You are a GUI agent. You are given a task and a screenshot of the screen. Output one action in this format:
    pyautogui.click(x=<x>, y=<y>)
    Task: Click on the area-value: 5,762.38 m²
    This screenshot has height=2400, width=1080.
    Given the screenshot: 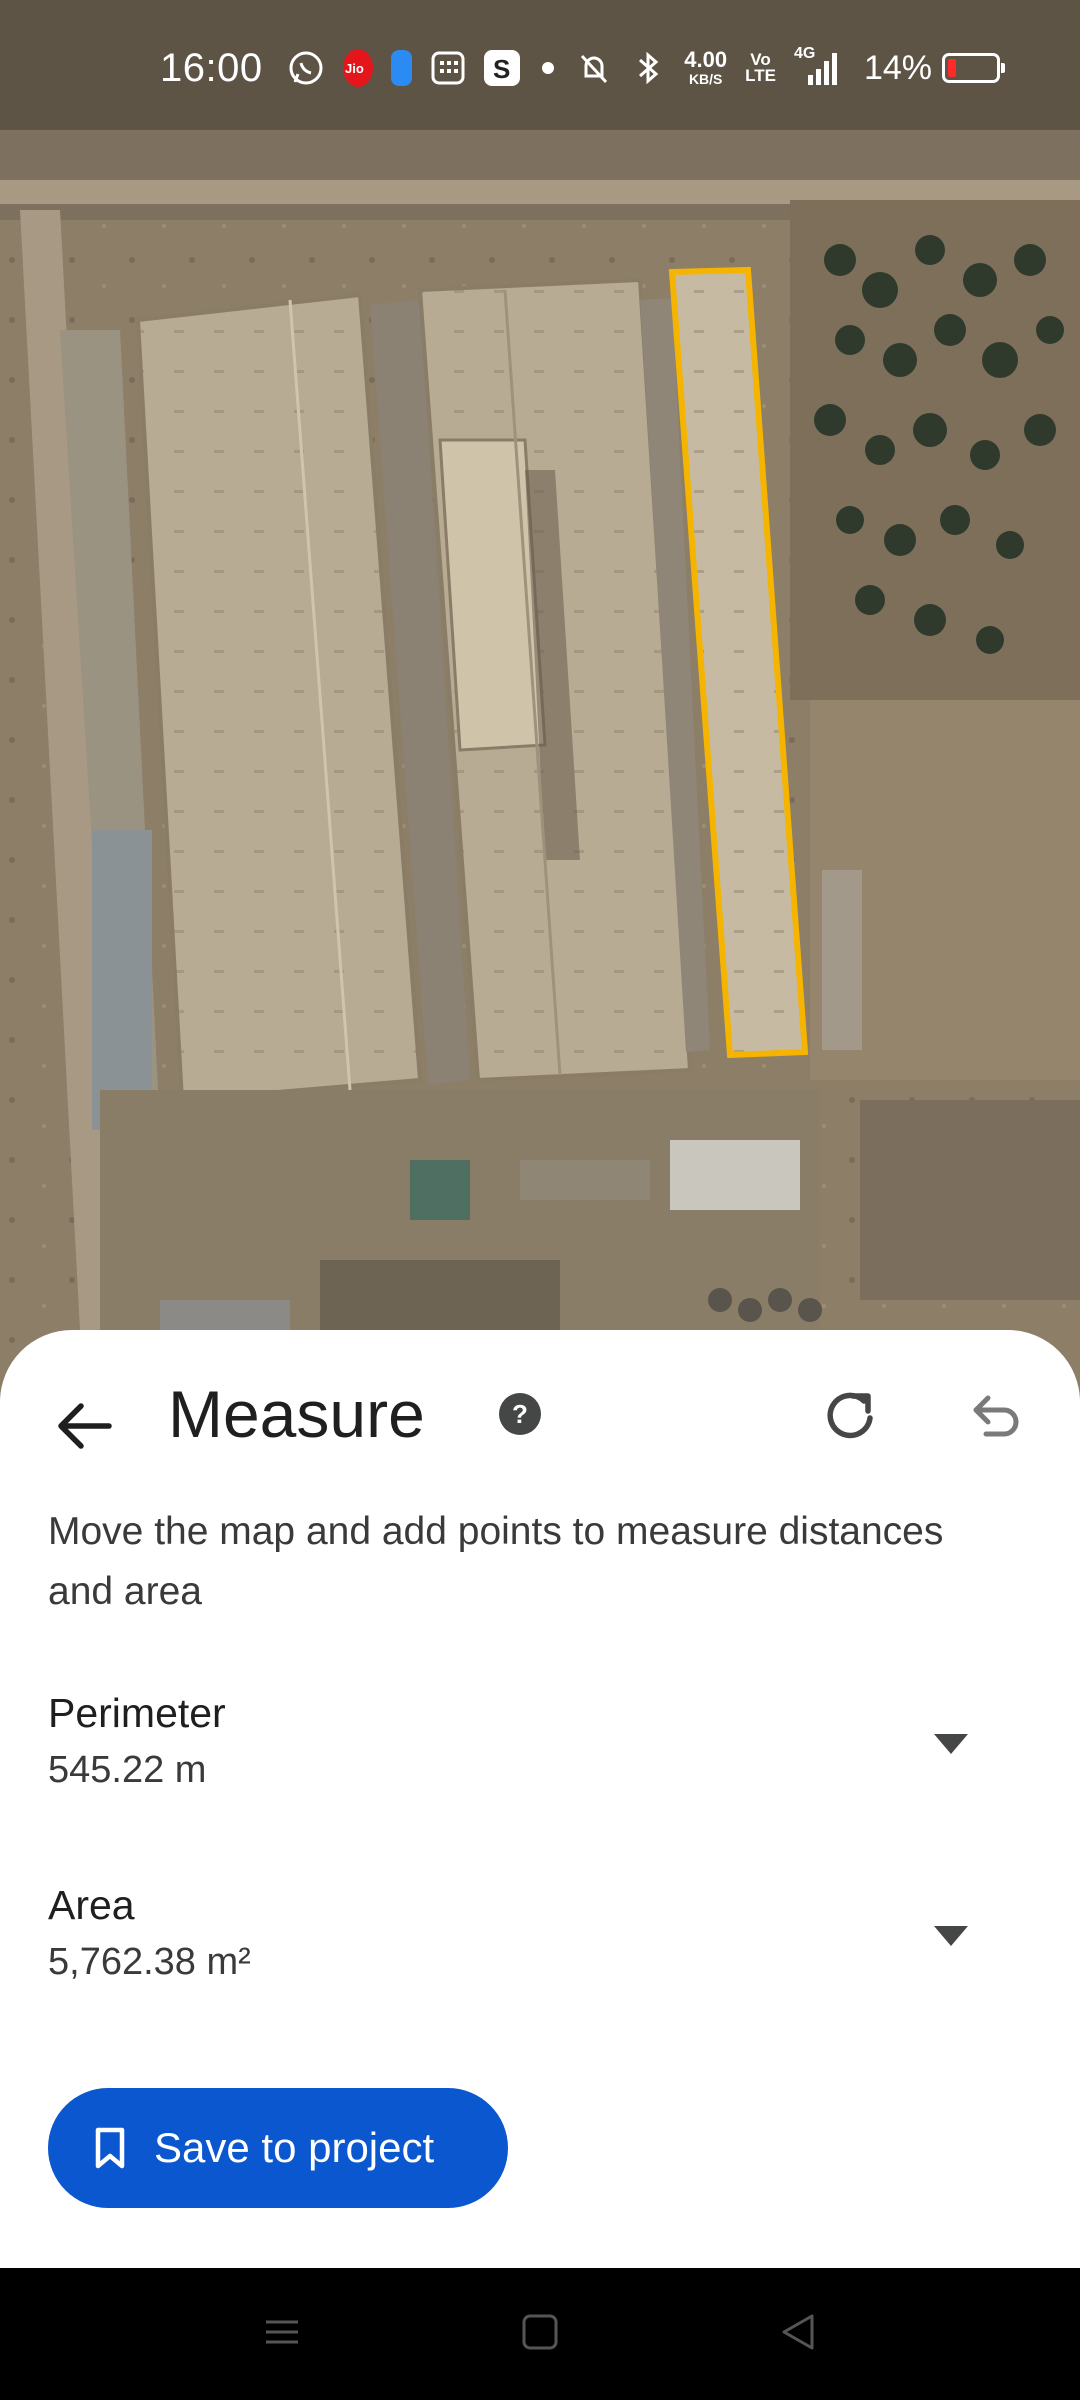 What is the action you would take?
    pyautogui.click(x=149, y=1962)
    